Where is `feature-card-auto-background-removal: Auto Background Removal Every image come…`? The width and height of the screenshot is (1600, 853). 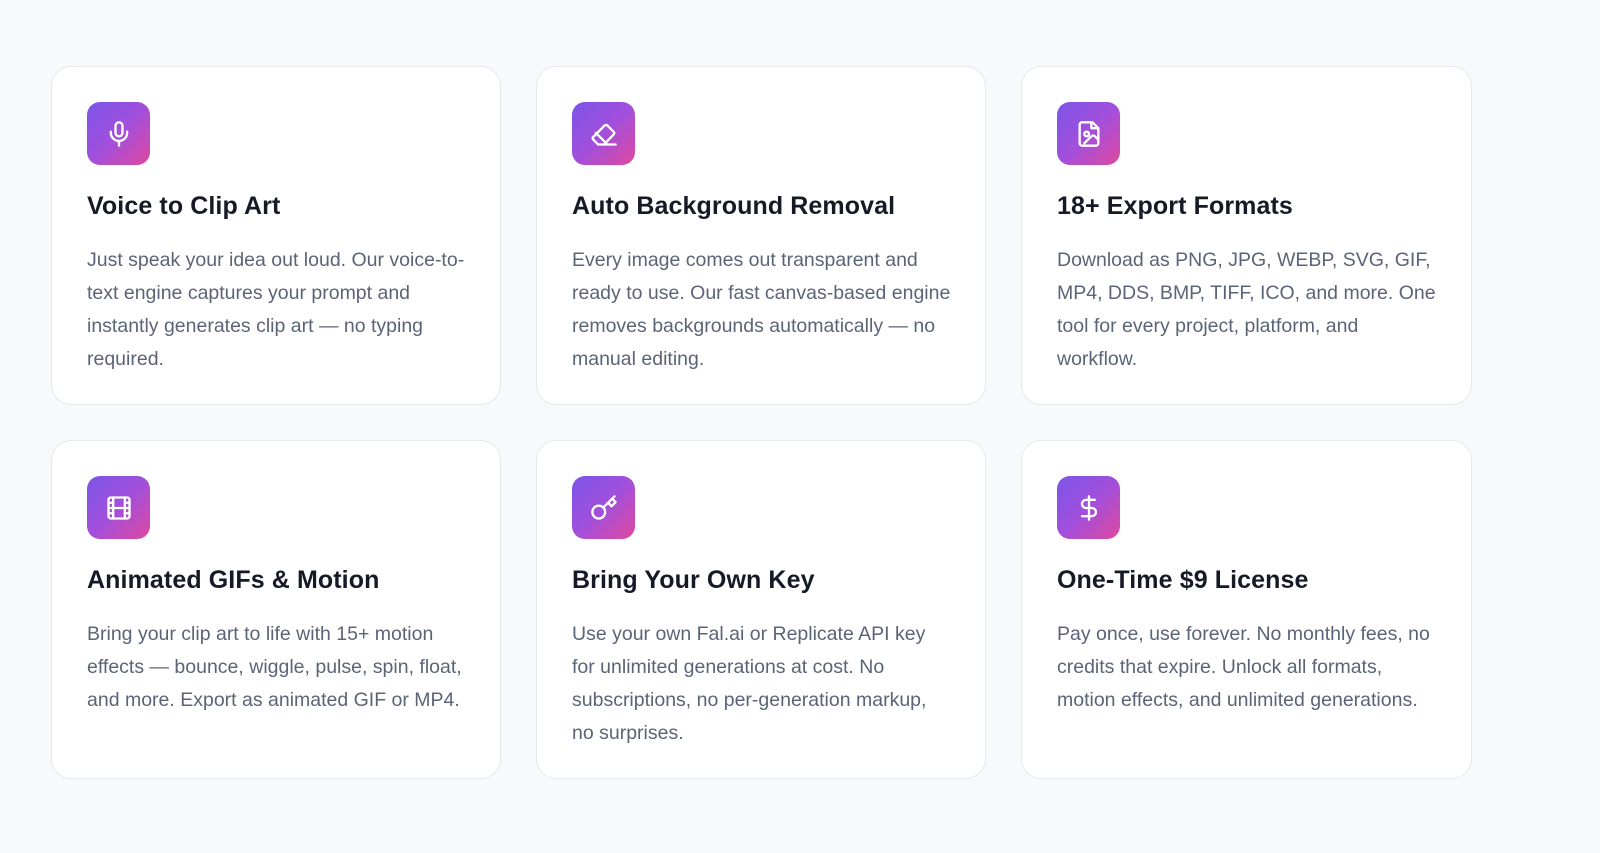
feature-card-auto-background-removal: Auto Background Removal Every image come… is located at coordinates (761, 235).